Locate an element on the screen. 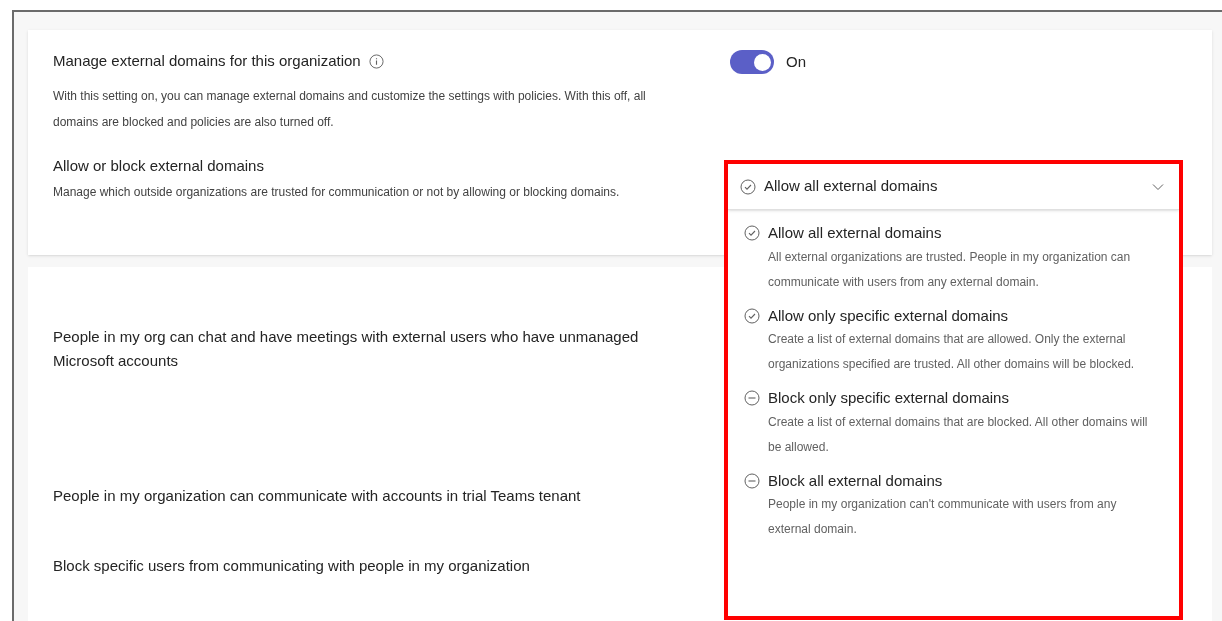  dropdown-option: Allow all external domains All external organizations are trusted. People in my organization can communicate with users from any external domain. is located at coordinates (954, 258).